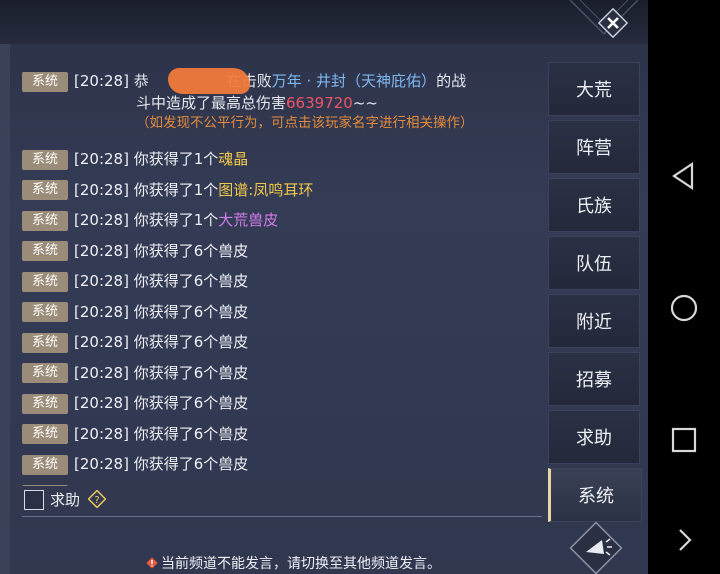 The height and width of the screenshot is (574, 720). Describe the element at coordinates (594, 89) in the screenshot. I see `tab-channel: 大荒` at that location.